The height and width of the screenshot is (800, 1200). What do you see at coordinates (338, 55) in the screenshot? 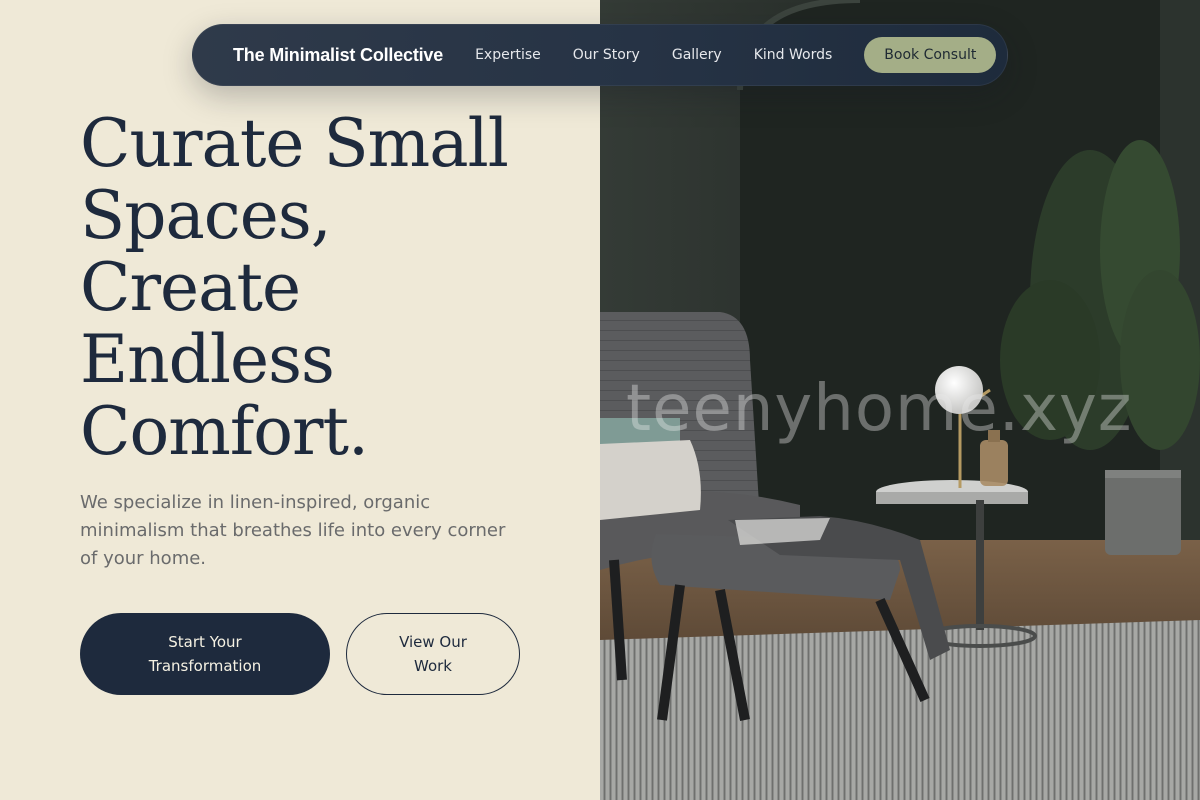
I see `brand-logo: The Minimalist Collective` at bounding box center [338, 55].